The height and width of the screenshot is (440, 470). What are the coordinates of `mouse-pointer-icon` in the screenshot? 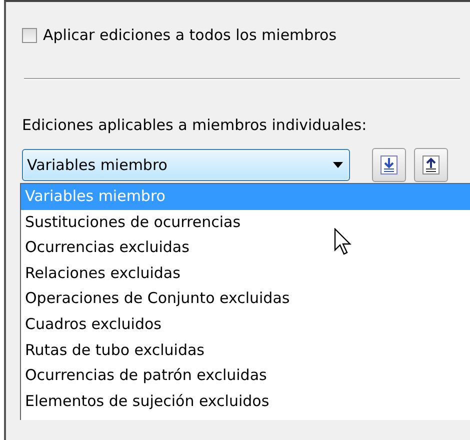 It's located at (343, 242).